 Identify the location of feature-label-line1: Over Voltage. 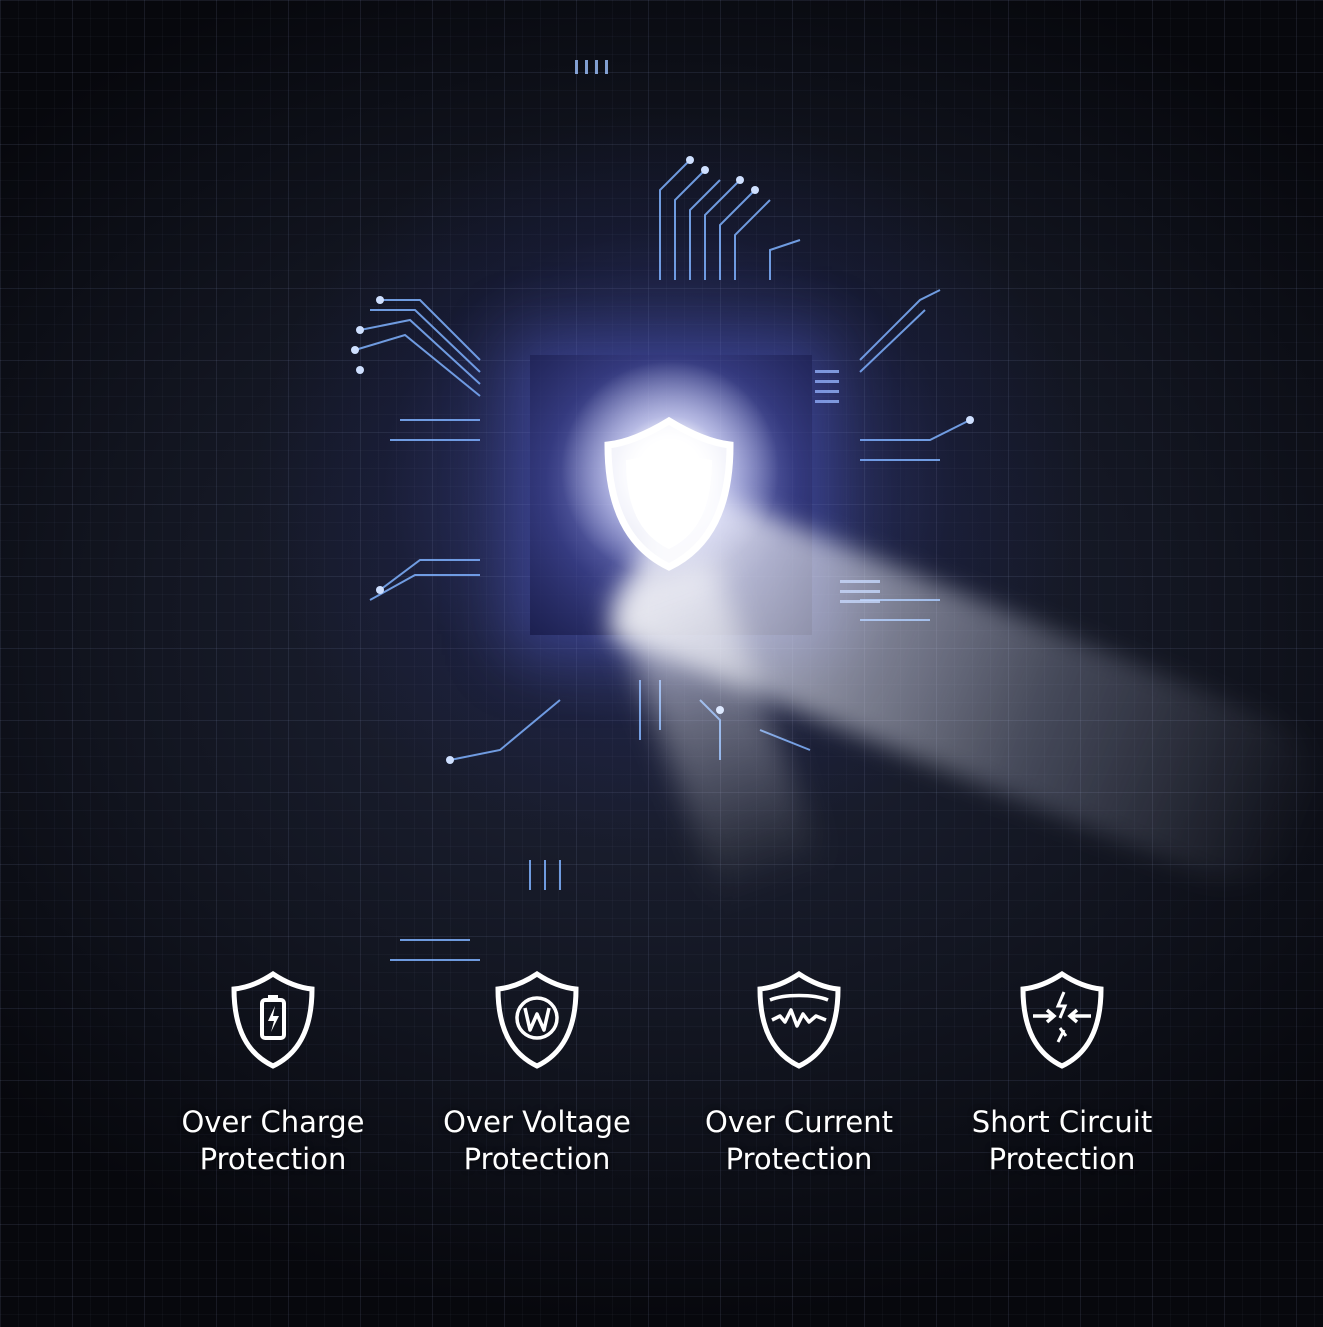
(537, 1122).